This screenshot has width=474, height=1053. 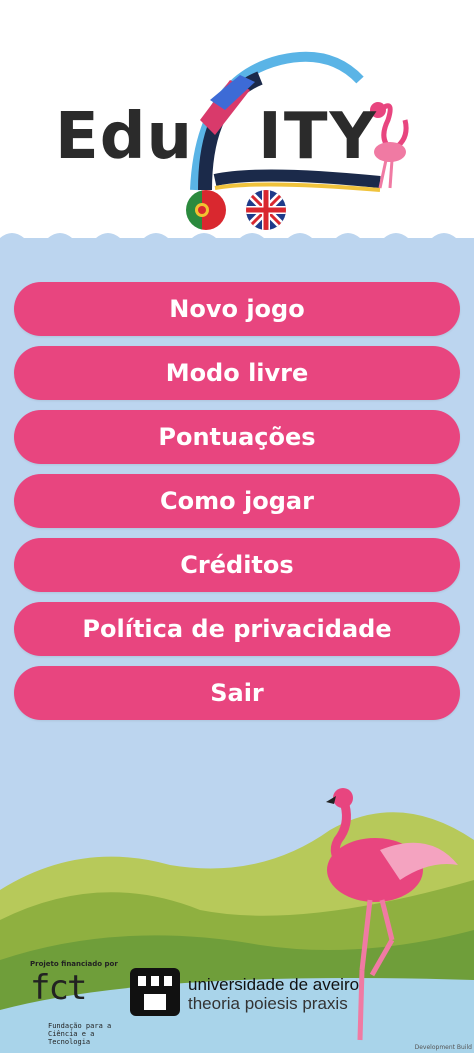 What do you see at coordinates (237, 437) in the screenshot?
I see `scores-button: Pontuações` at bounding box center [237, 437].